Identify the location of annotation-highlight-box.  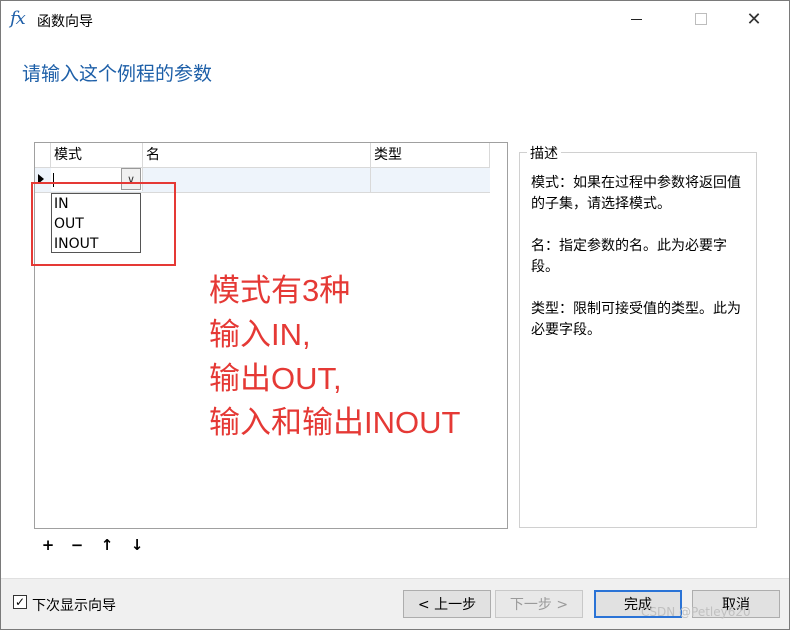
(103, 224).